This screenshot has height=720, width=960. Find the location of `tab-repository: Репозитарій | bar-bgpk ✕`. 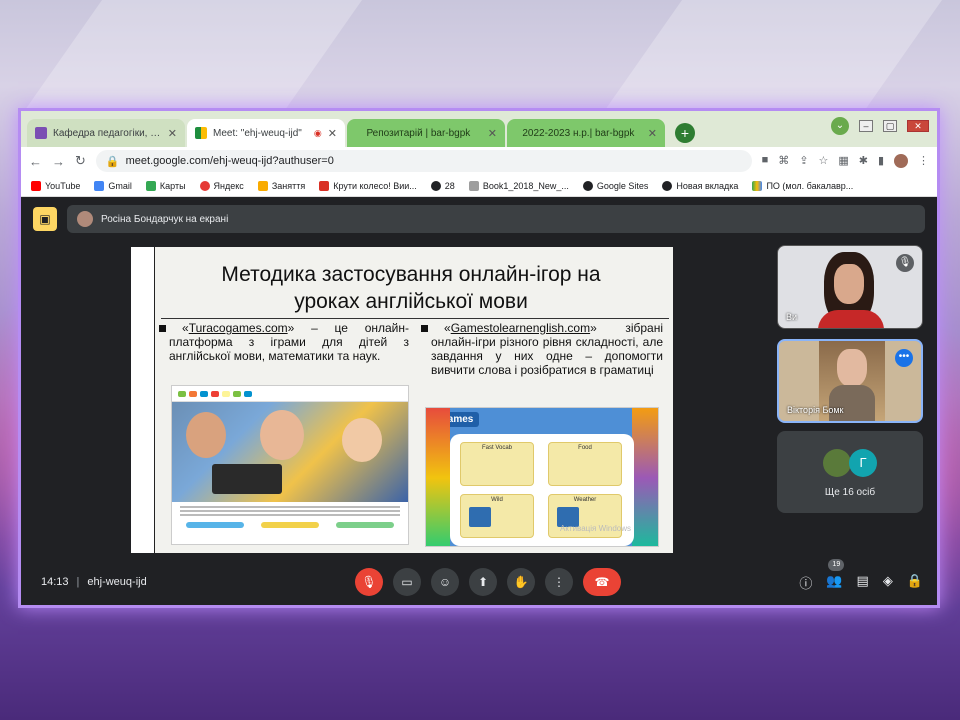

tab-repository: Репозитарій | bar-bgpk ✕ is located at coordinates (426, 133).